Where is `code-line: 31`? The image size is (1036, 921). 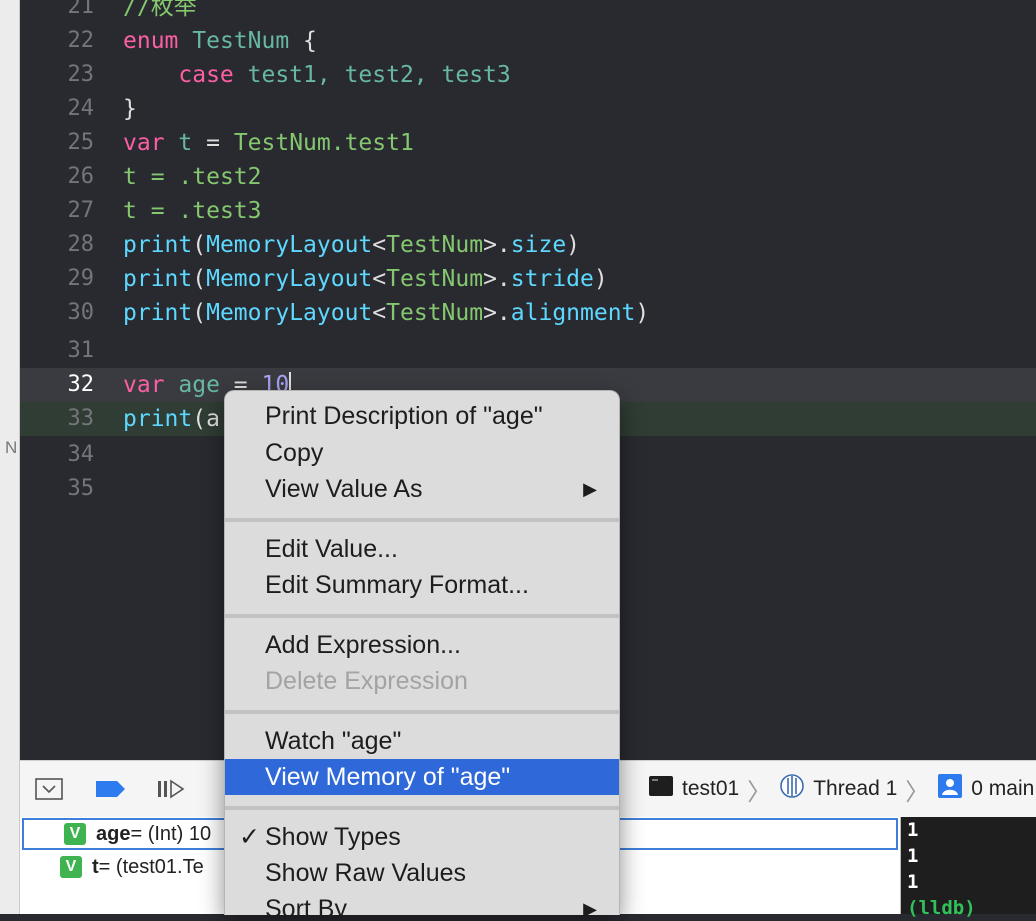
code-line: 31 is located at coordinates (528, 351).